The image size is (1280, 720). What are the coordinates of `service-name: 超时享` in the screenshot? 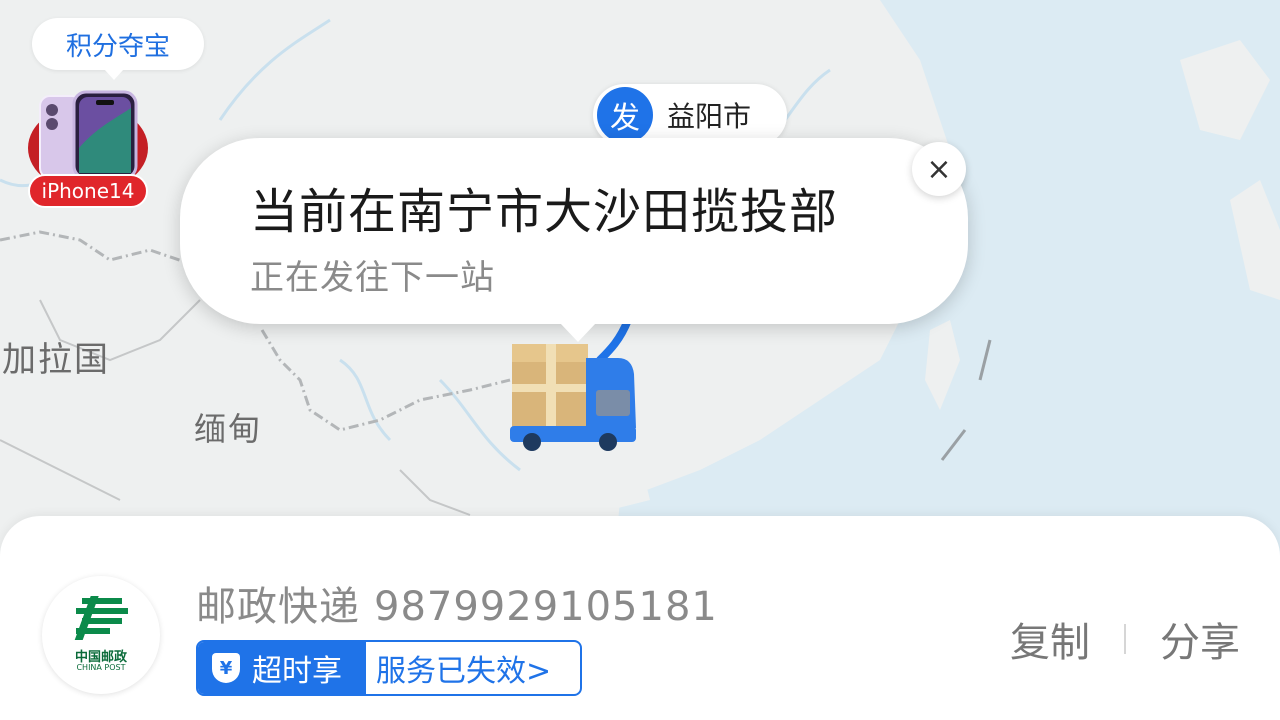 It's located at (297, 671).